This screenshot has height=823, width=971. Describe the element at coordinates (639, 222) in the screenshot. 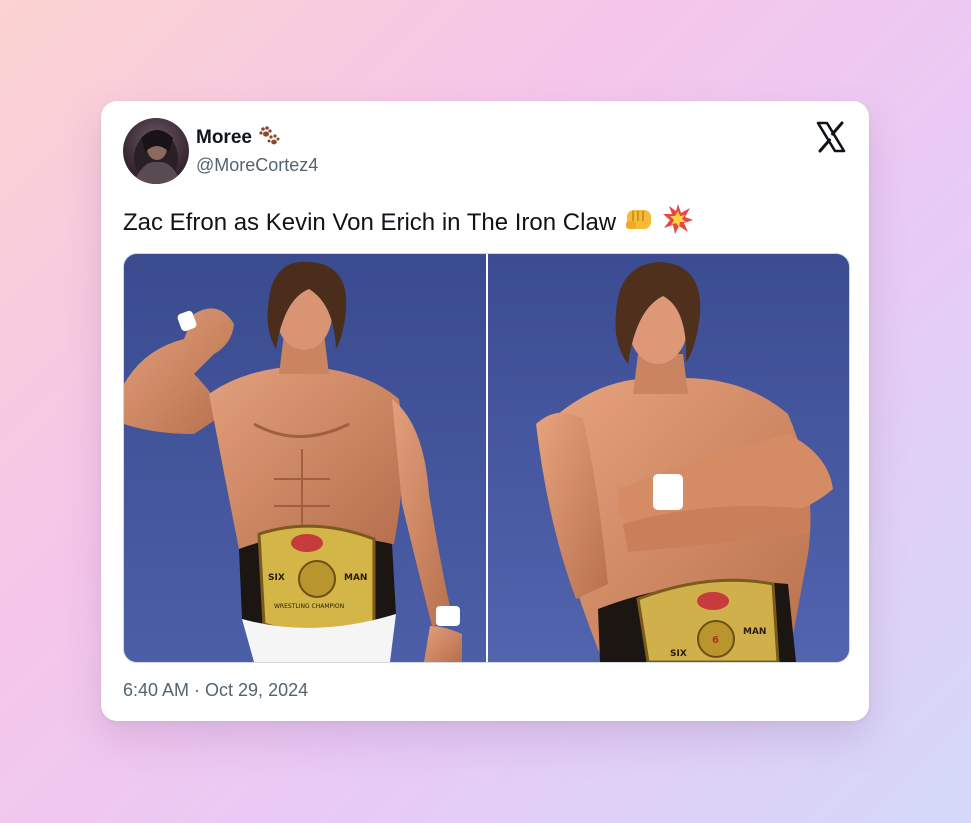

I see `oncoming-fist-icon` at that location.